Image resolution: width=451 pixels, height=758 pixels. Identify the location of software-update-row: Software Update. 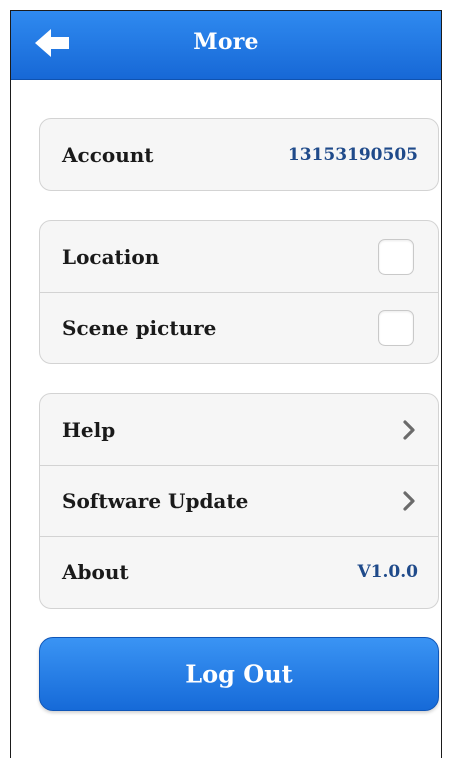
(239, 500).